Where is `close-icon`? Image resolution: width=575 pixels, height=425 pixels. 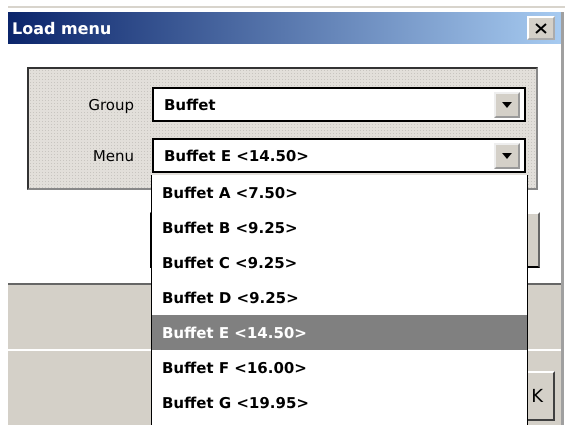
close-icon is located at coordinates (541, 28).